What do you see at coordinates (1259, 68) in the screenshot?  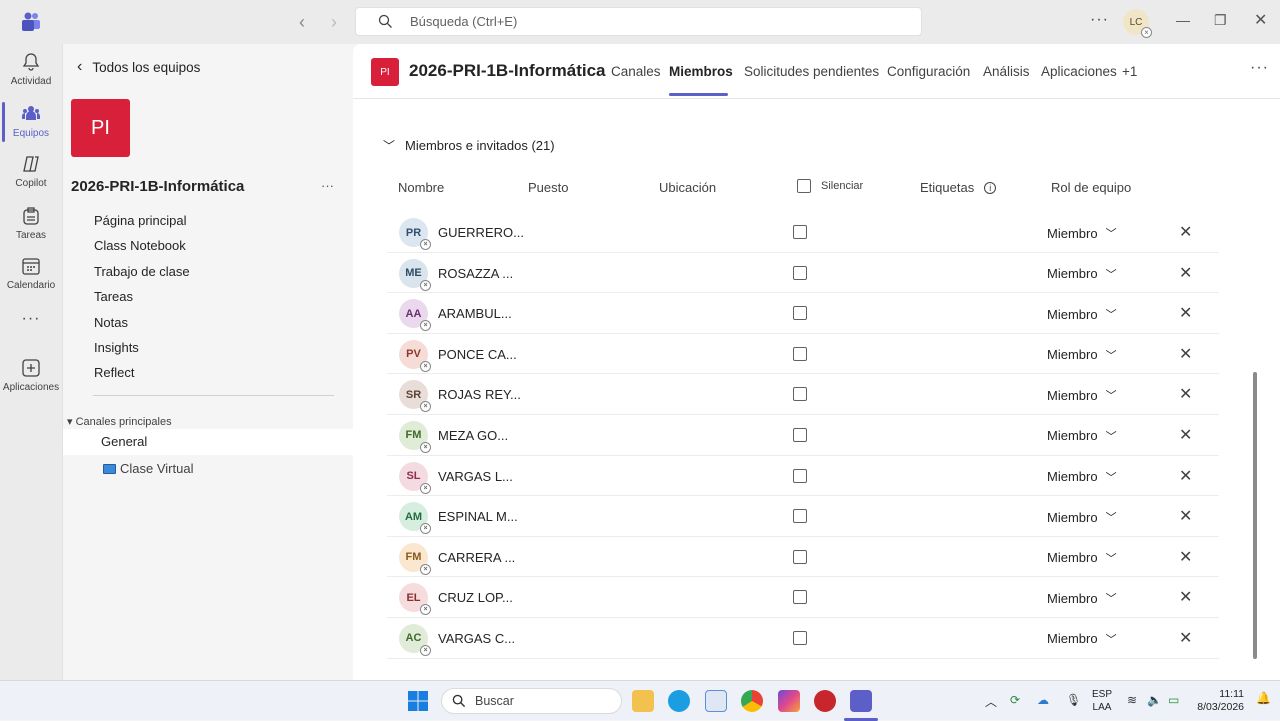 I see `header-more-options-icon: ···` at bounding box center [1259, 68].